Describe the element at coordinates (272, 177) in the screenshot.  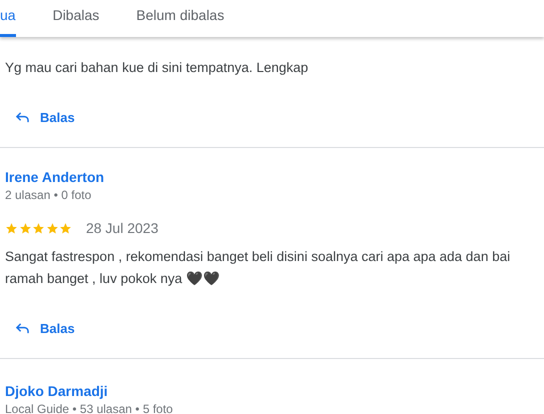
I see `reviewer-name: Irene Anderton` at that location.